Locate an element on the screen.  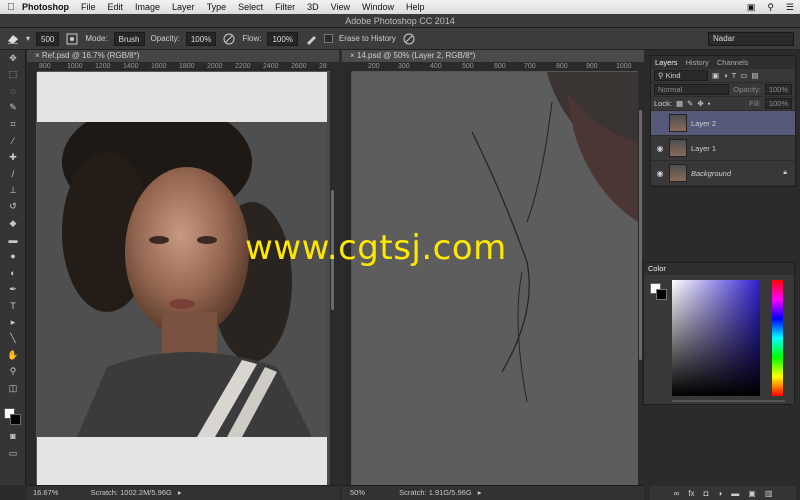
menu-type: Type is located at coordinates (217, 7).